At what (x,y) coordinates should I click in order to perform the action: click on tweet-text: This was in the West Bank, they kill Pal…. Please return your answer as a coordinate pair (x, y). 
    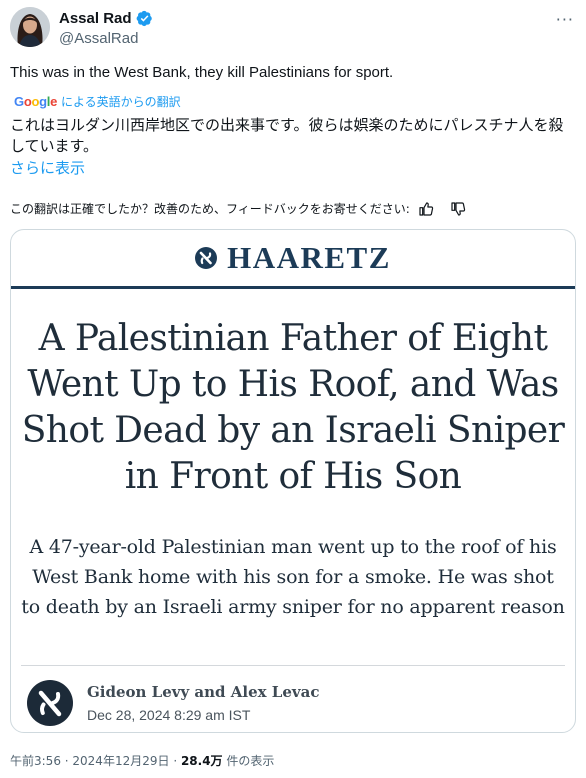
    Looking at the image, I should click on (202, 72).